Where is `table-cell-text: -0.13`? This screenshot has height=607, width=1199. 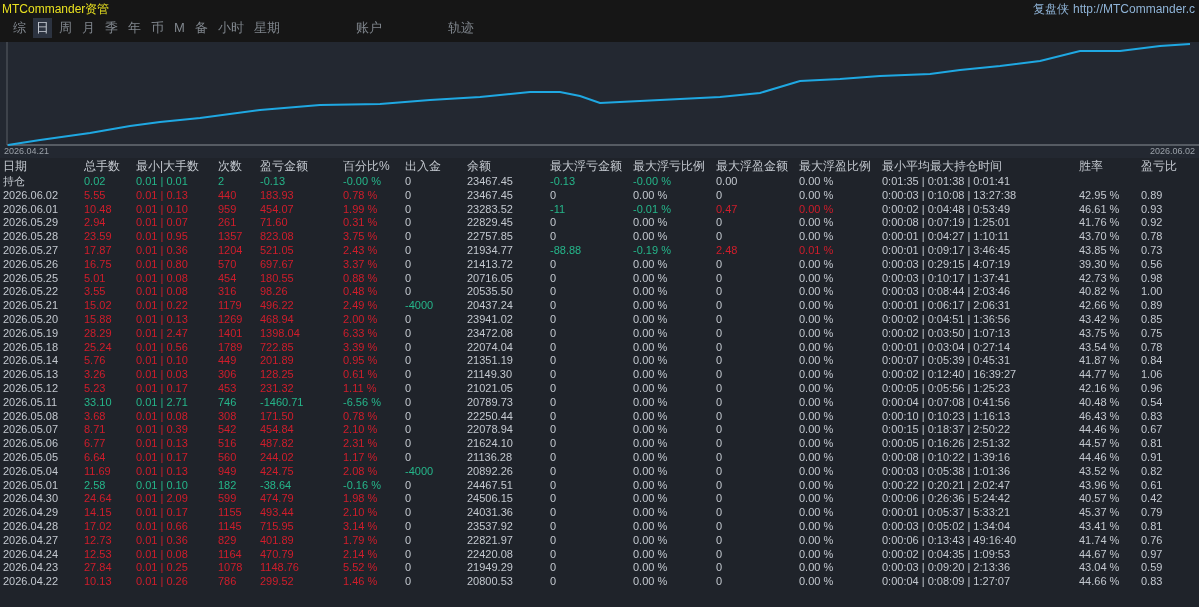 table-cell-text: -0.13 is located at coordinates (563, 182).